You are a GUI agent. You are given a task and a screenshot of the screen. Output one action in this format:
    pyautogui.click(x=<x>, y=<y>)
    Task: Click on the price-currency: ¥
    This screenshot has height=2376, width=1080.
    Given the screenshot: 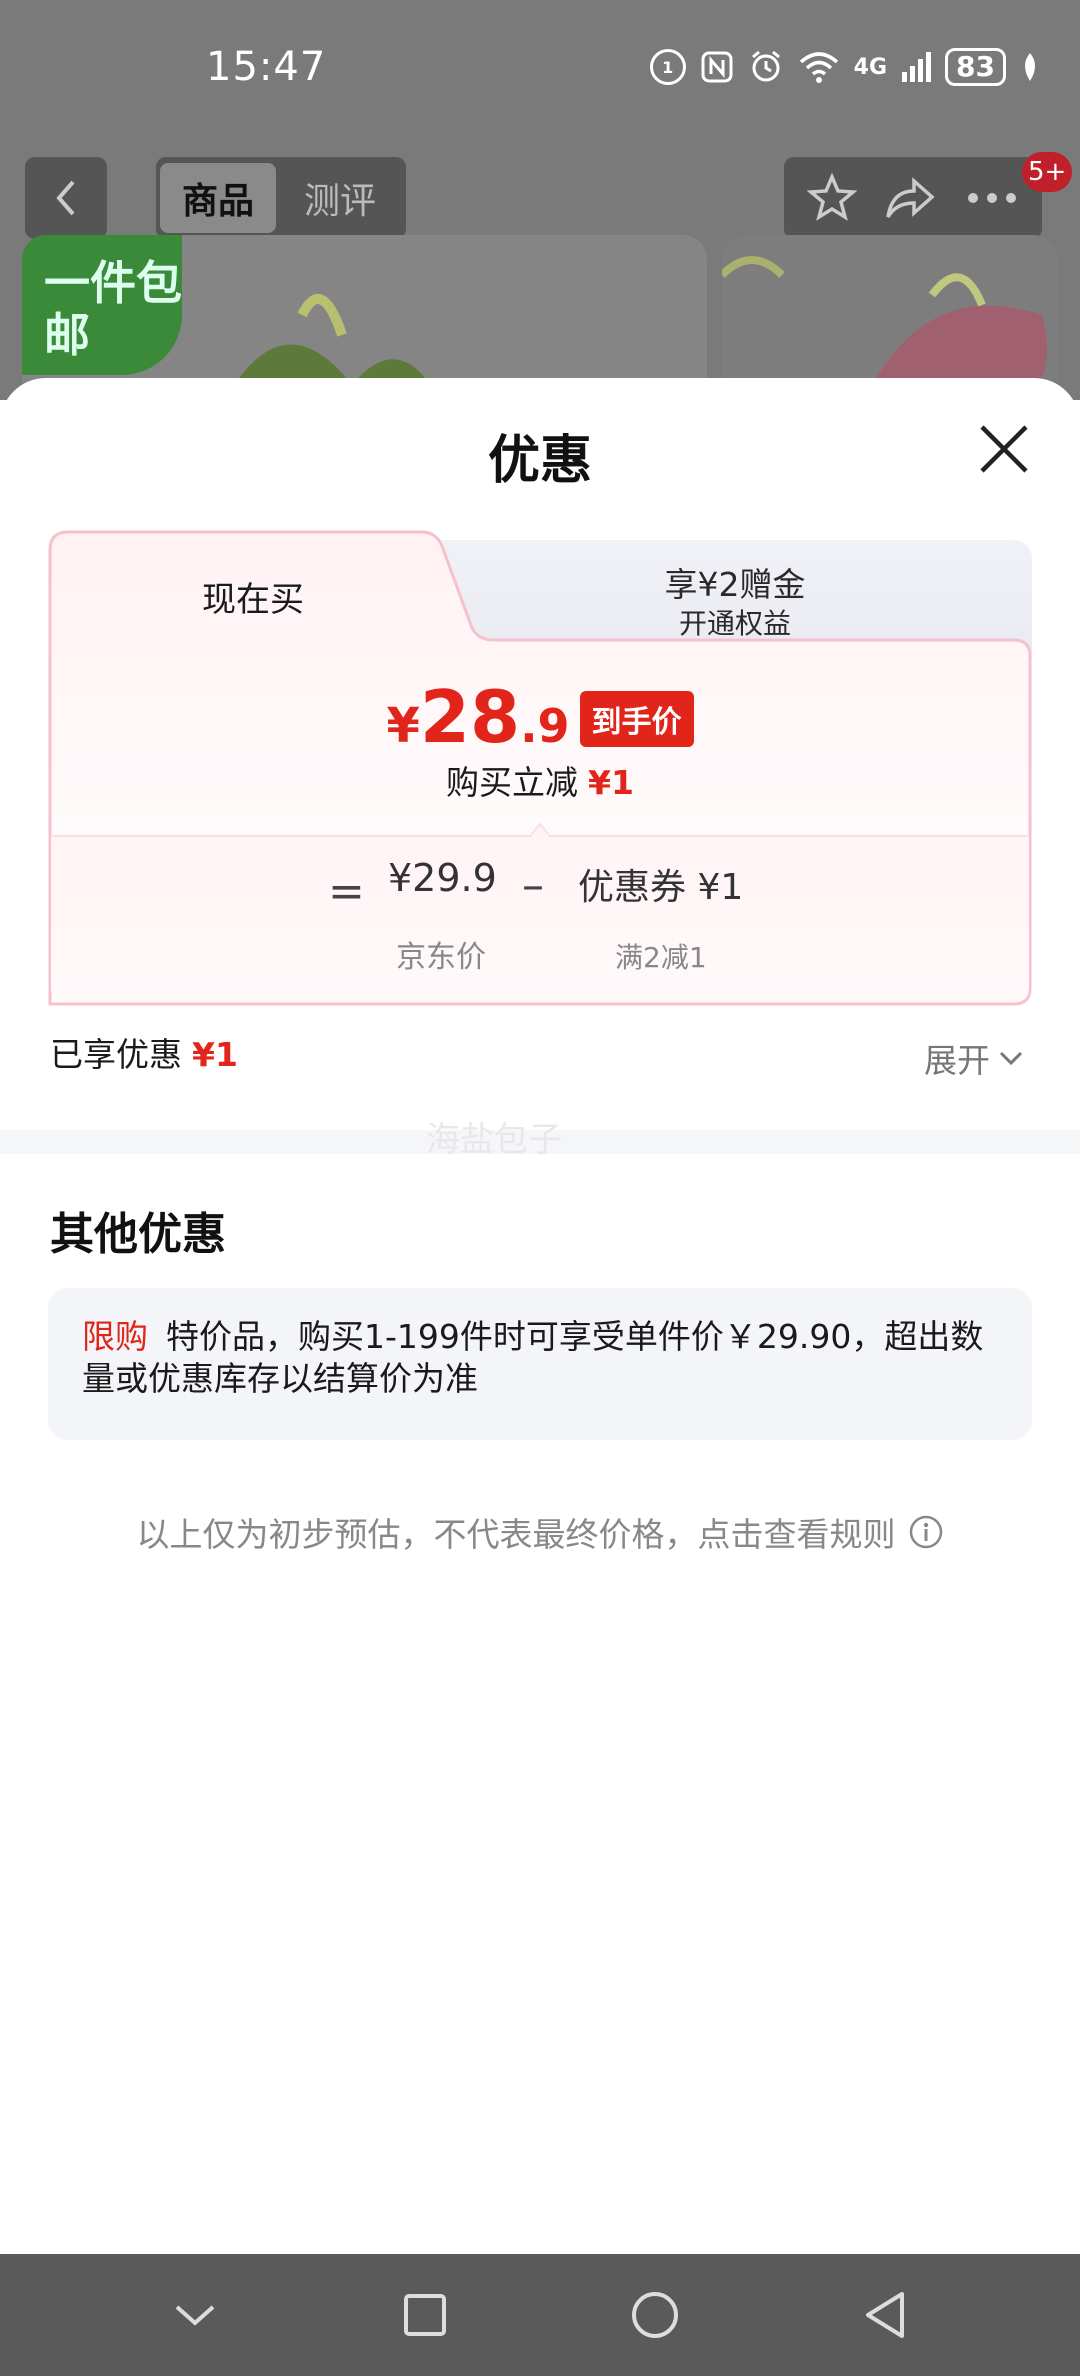 What is the action you would take?
    pyautogui.click(x=403, y=726)
    